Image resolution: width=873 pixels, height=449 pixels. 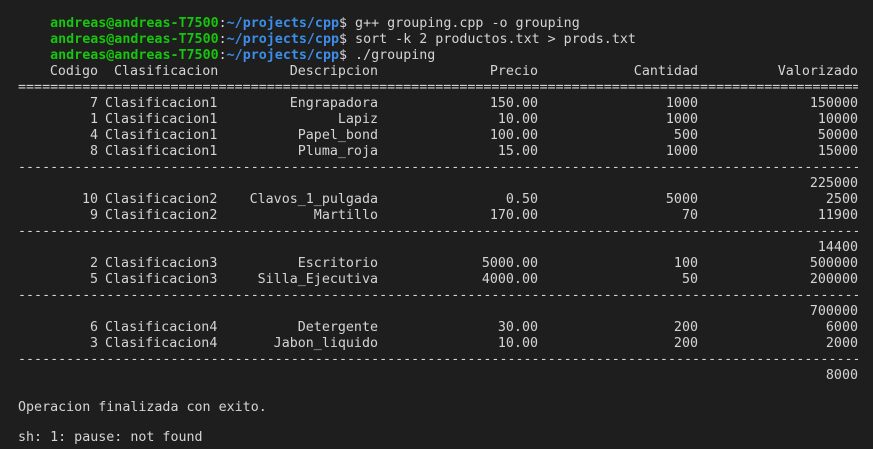 I want to click on cell-descripcion: Martillo, so click(x=345, y=215).